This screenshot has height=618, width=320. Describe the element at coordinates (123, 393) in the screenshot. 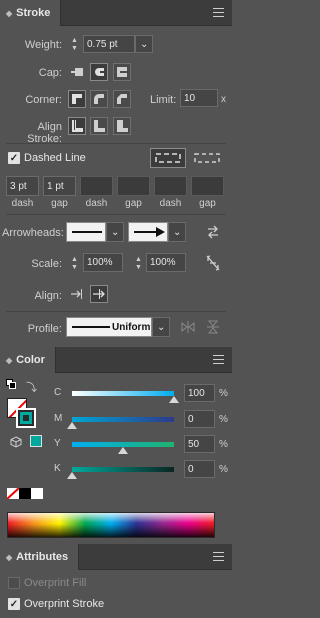

I see `cyan-slider` at that location.